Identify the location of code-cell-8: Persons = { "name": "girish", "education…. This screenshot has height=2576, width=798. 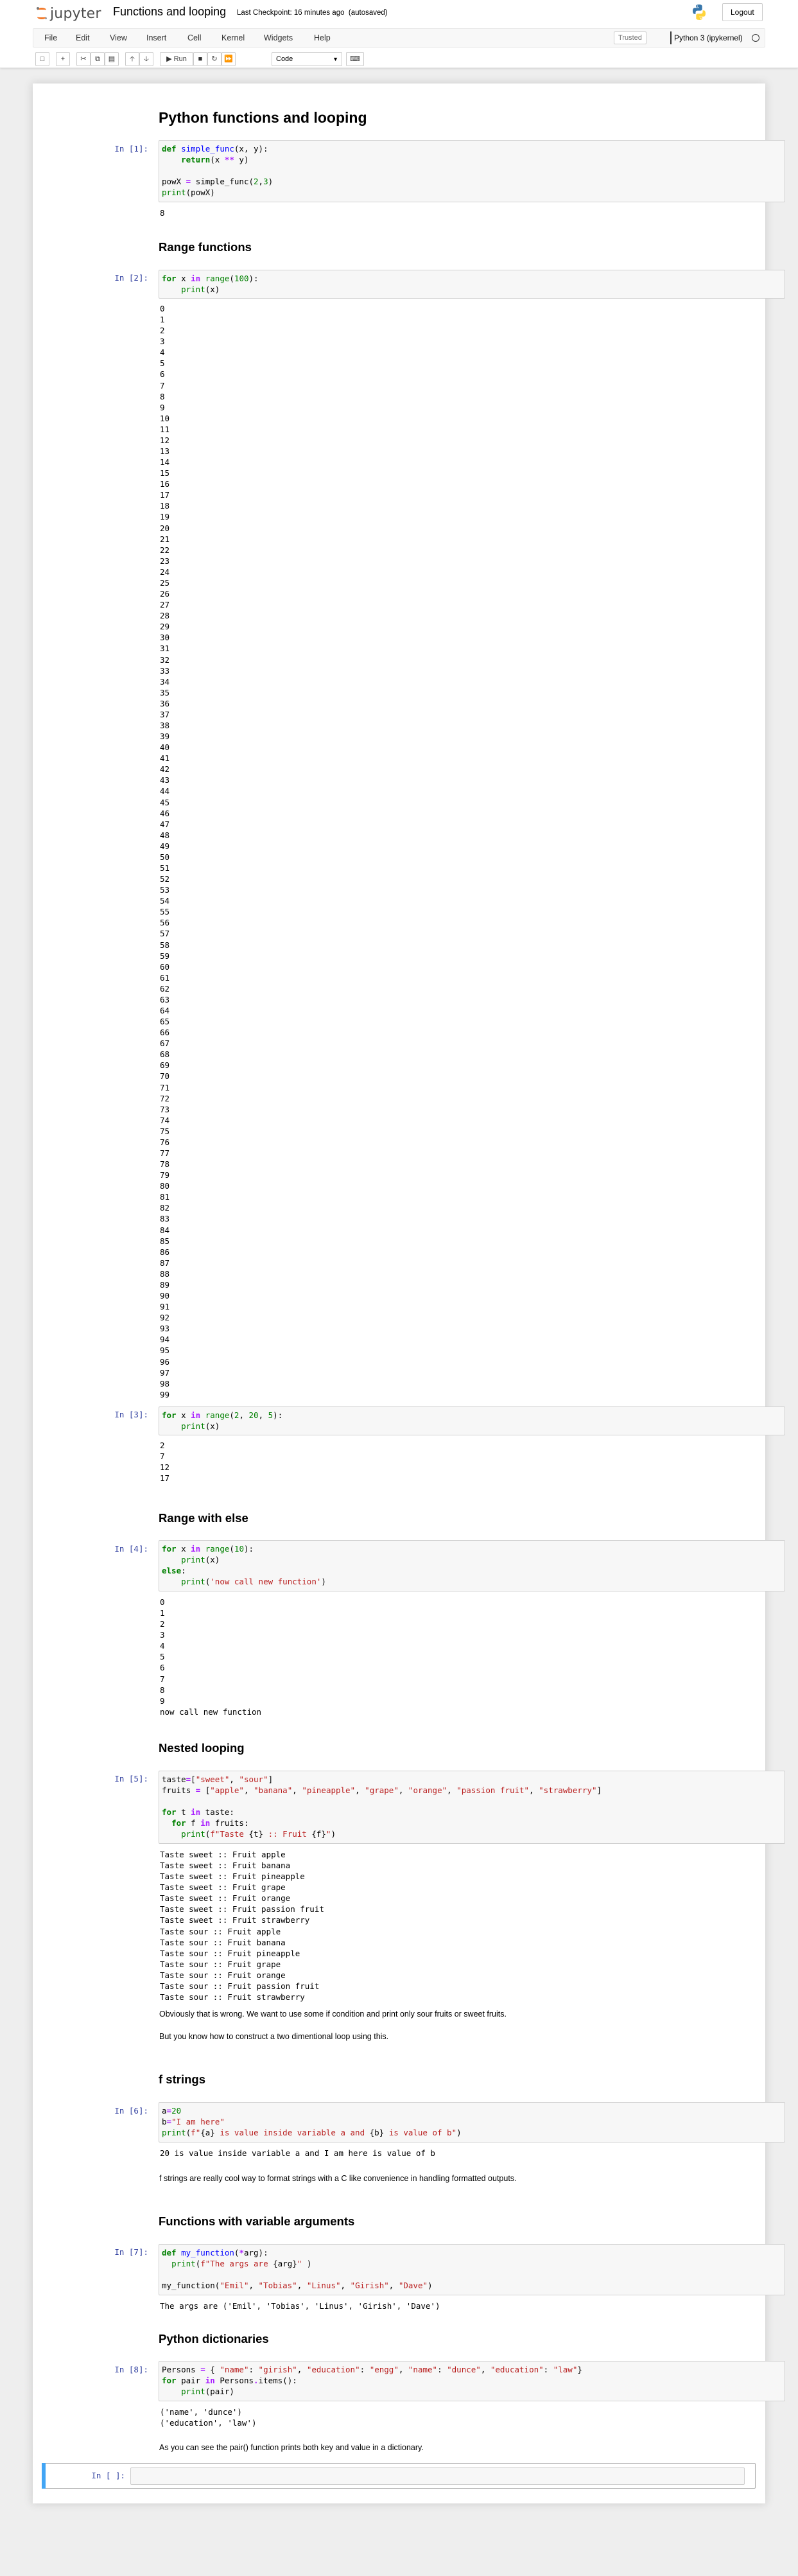
(472, 2381).